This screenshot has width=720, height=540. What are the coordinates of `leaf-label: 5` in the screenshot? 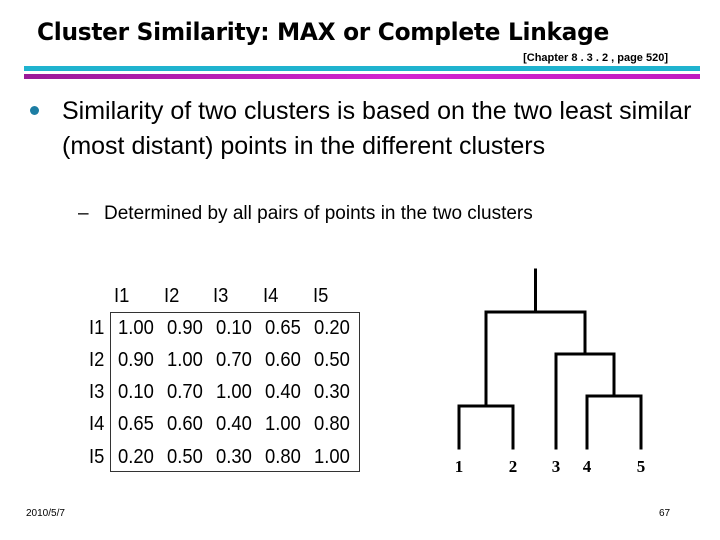 It's located at (641, 466).